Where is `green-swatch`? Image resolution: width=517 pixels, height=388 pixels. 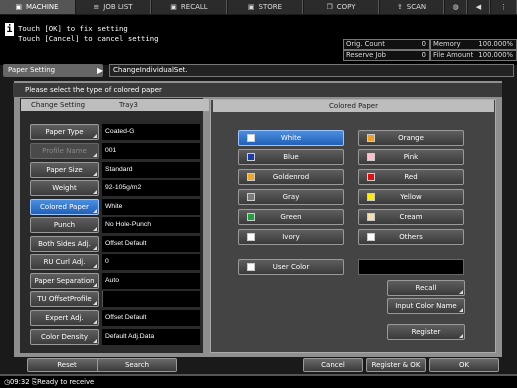 green-swatch is located at coordinates (251, 217).